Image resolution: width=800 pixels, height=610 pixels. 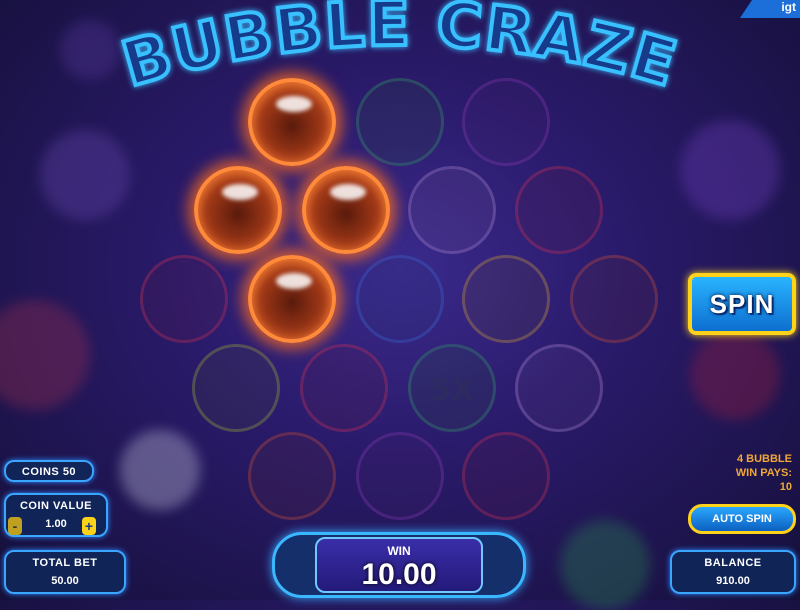 I want to click on auto-spin-button: AUTO SPIN, so click(x=742, y=519).